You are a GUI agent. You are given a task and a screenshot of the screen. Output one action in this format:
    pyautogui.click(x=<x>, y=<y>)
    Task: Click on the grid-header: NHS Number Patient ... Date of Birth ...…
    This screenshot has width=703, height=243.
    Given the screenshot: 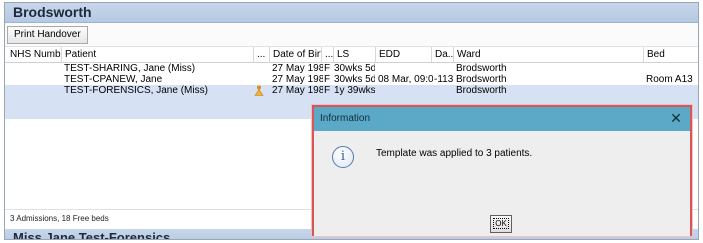 What is the action you would take?
    pyautogui.click(x=351, y=55)
    